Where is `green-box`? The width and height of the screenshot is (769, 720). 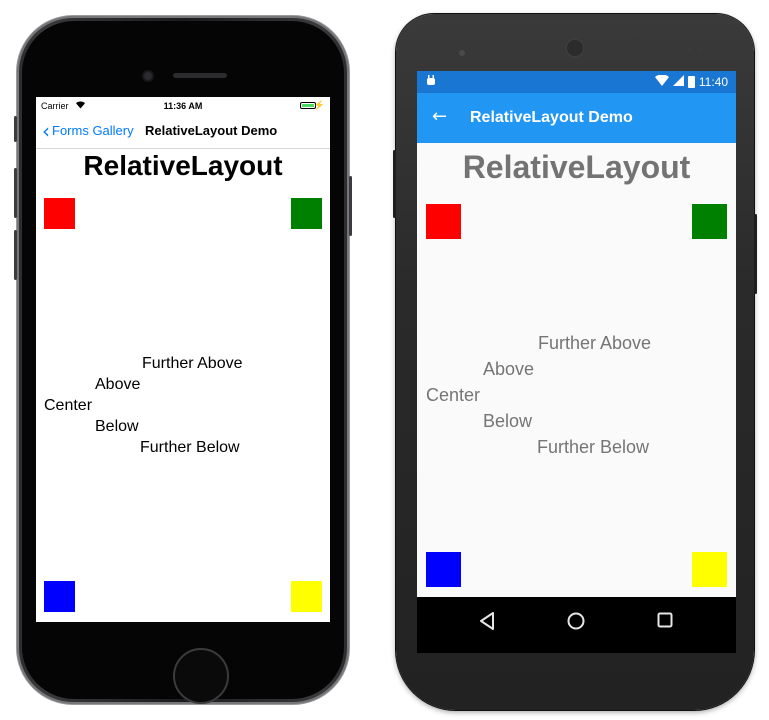 green-box is located at coordinates (306, 213).